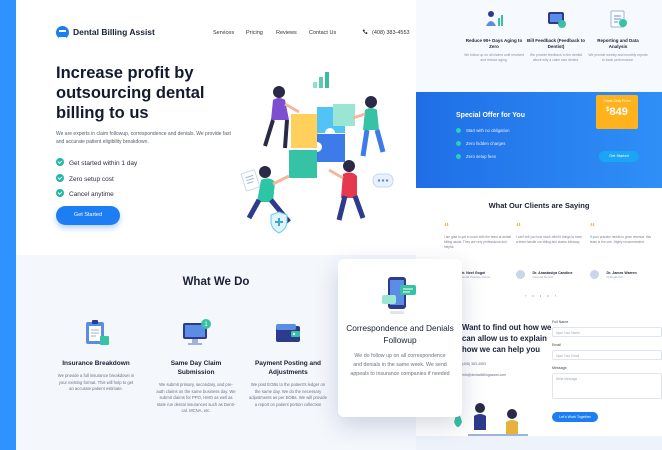 Image resolution: width=662 pixels, height=450 pixels. Describe the element at coordinates (490, 115) in the screenshot. I see `offer-title: Special Offer for You` at that location.